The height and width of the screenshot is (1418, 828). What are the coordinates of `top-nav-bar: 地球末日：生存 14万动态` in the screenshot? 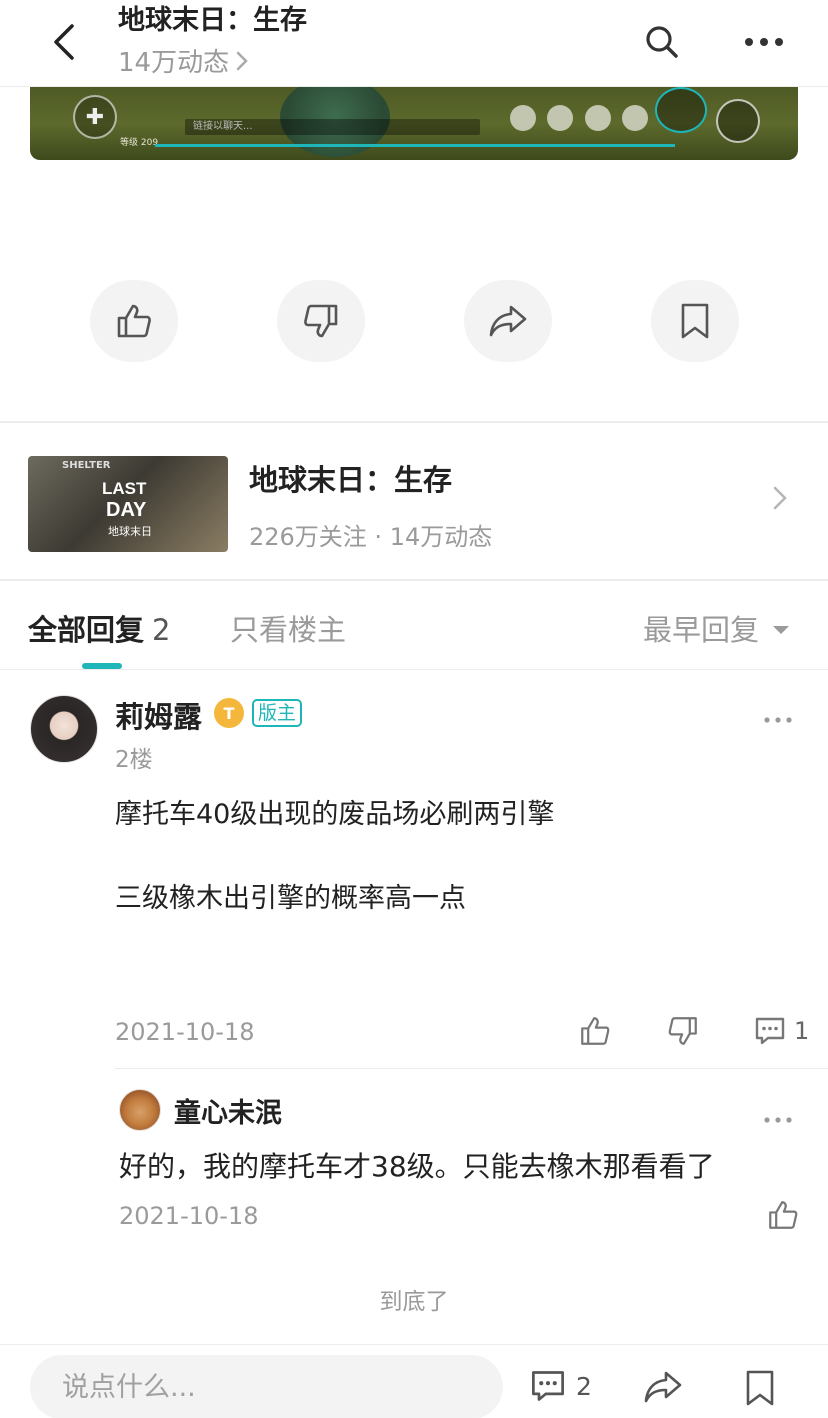 It's located at (414, 43).